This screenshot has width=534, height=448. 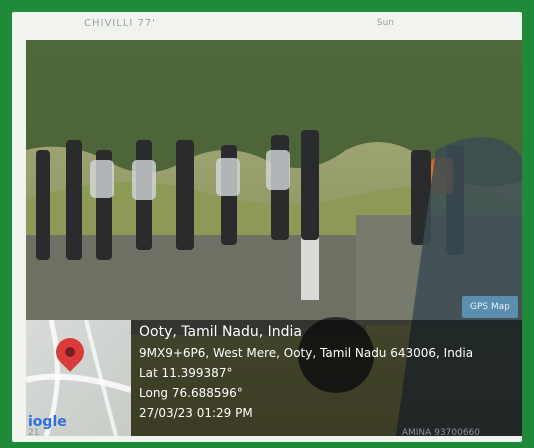 What do you see at coordinates (120, 23) in the screenshot?
I see `top-caption: CHIVILLI 77'` at bounding box center [120, 23].